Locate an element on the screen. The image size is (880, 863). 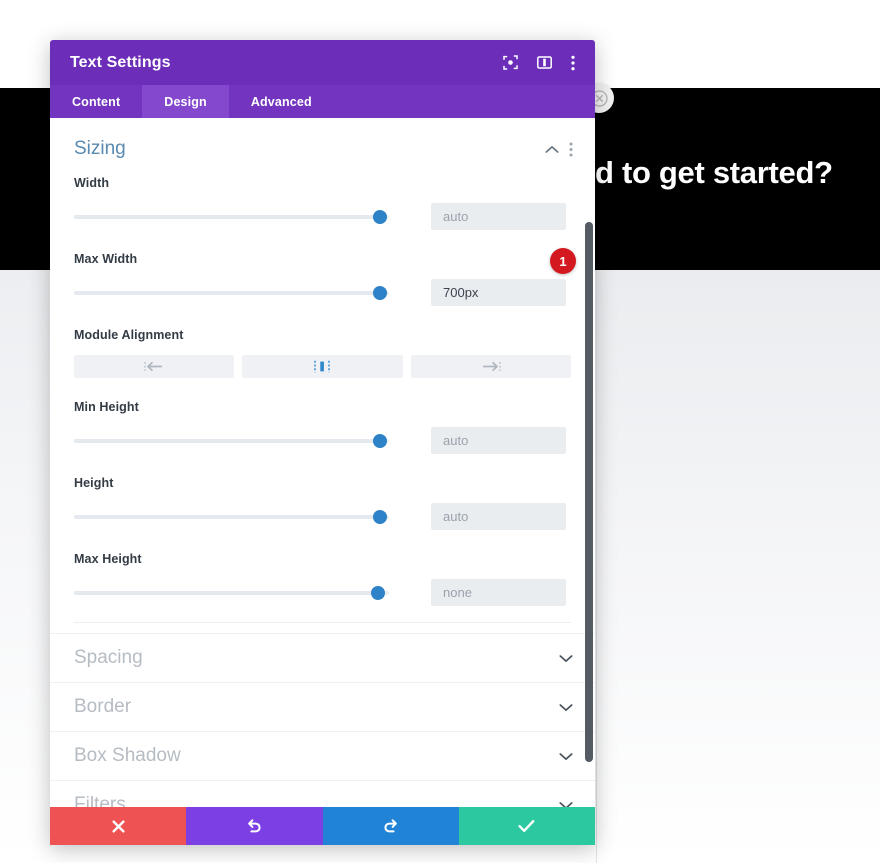
annotation-badge-1: 1 is located at coordinates (563, 261).